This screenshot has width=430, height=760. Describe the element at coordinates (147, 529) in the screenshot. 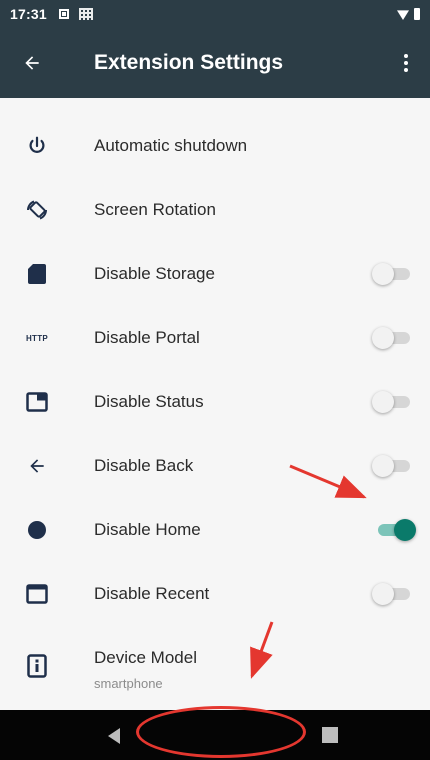

I see `setting-label: Disable Home` at that location.